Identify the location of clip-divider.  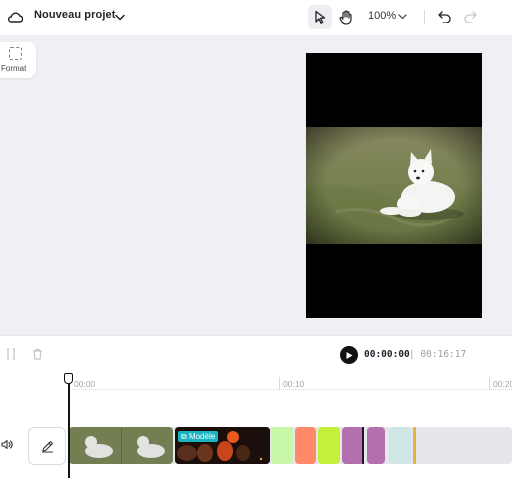
(363, 445).